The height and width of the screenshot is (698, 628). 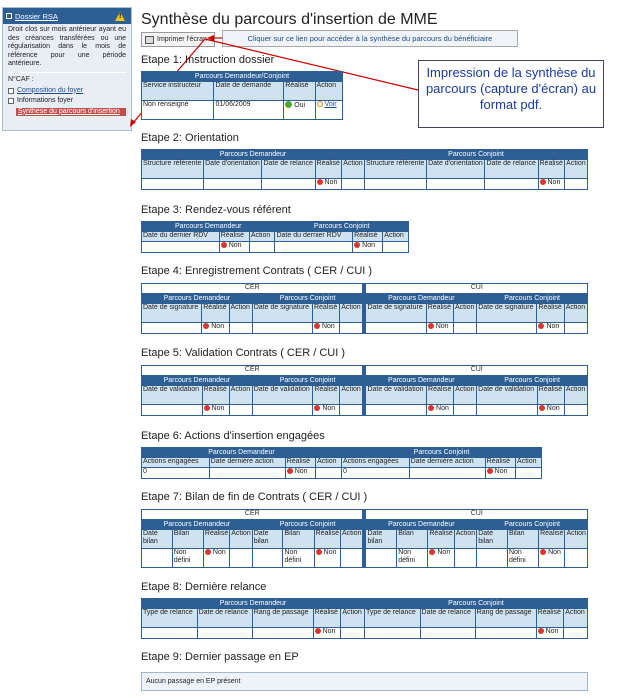 What do you see at coordinates (177, 91) in the screenshot?
I see `table-header-cell: Service instructeur` at bounding box center [177, 91].